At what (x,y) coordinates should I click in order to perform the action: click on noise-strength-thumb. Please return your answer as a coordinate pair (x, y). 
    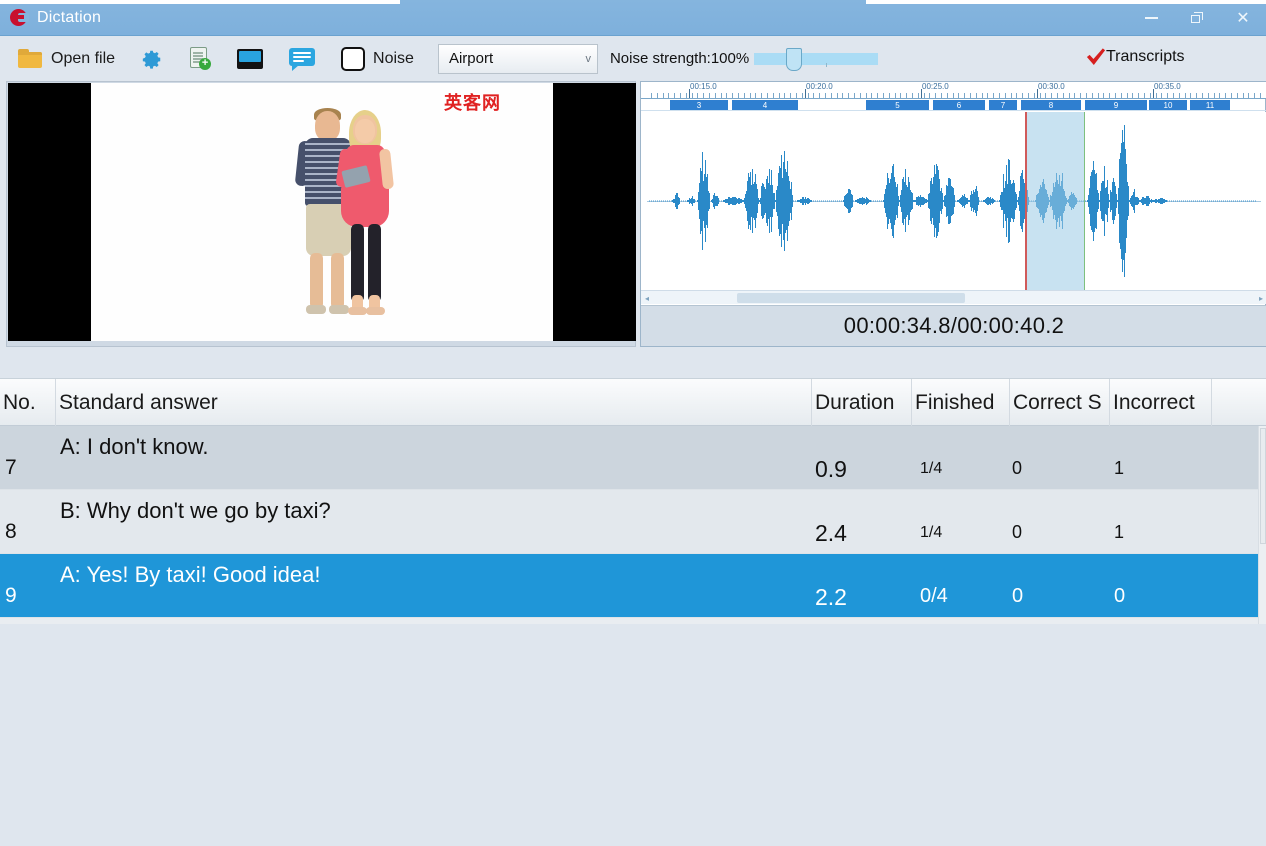
    Looking at the image, I should click on (793, 59).